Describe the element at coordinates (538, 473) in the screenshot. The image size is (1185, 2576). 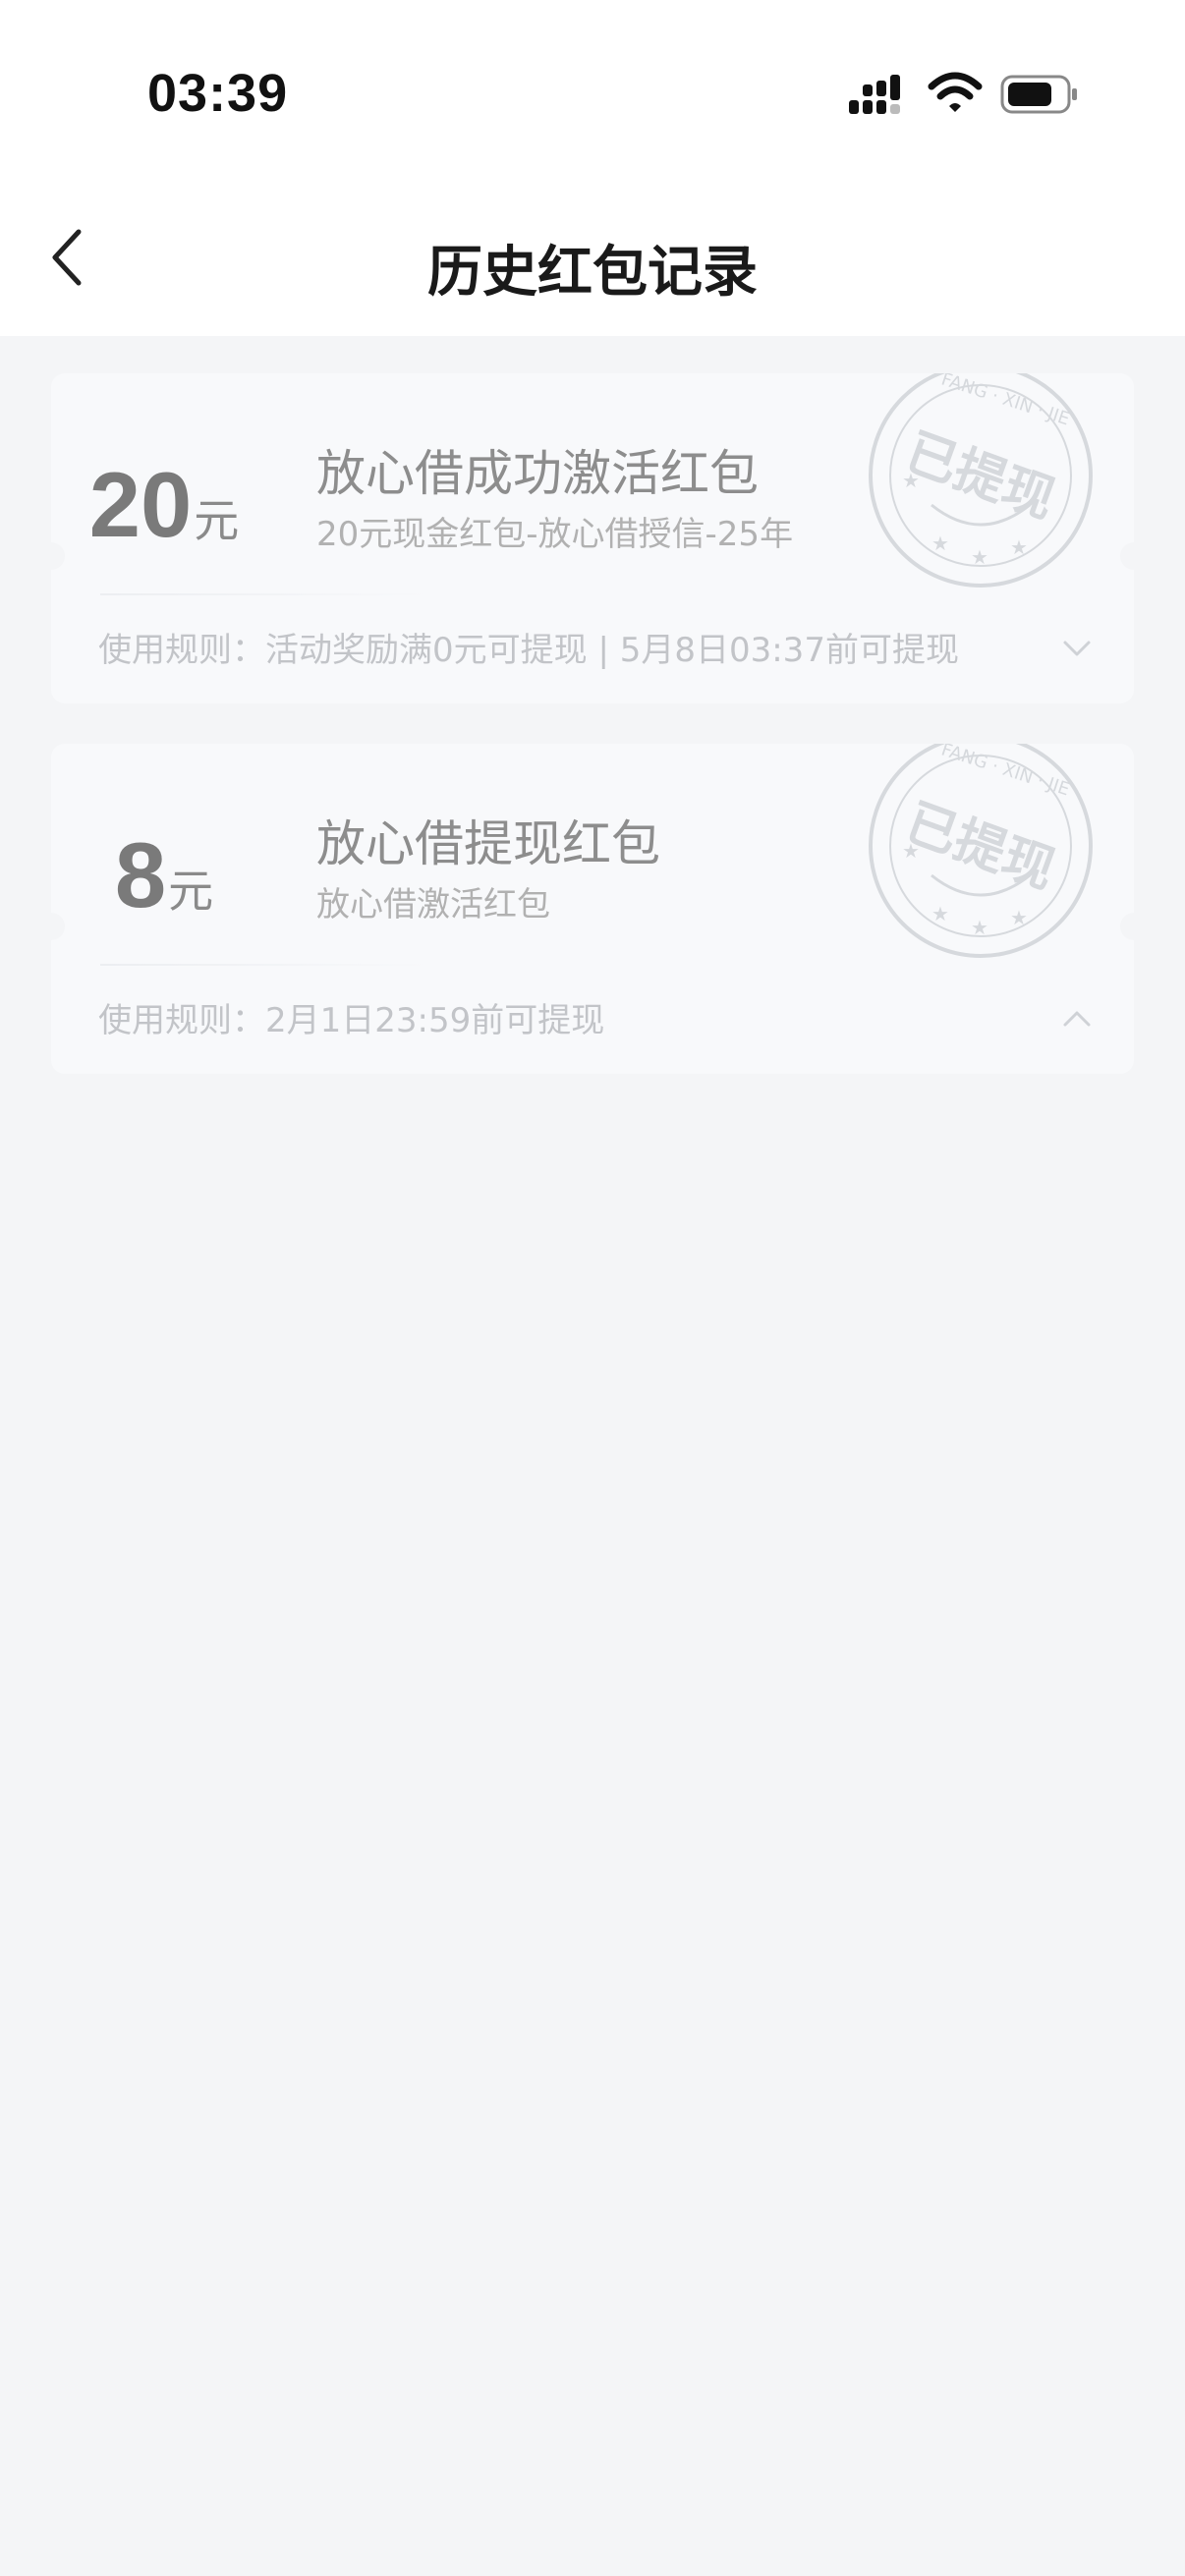
I see `packet-title: 放心借成功激活红包` at that location.